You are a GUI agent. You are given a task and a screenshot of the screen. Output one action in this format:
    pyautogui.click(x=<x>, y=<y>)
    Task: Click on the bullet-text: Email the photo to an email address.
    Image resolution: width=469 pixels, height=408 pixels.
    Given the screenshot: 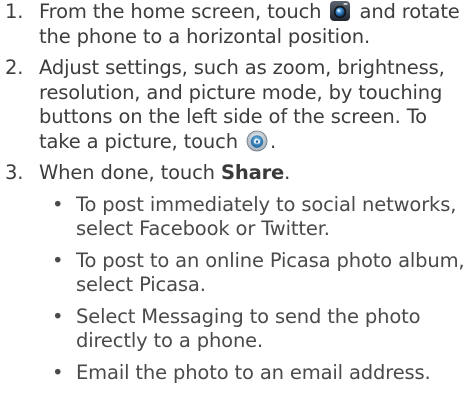 What is the action you would take?
    pyautogui.click(x=253, y=372)
    